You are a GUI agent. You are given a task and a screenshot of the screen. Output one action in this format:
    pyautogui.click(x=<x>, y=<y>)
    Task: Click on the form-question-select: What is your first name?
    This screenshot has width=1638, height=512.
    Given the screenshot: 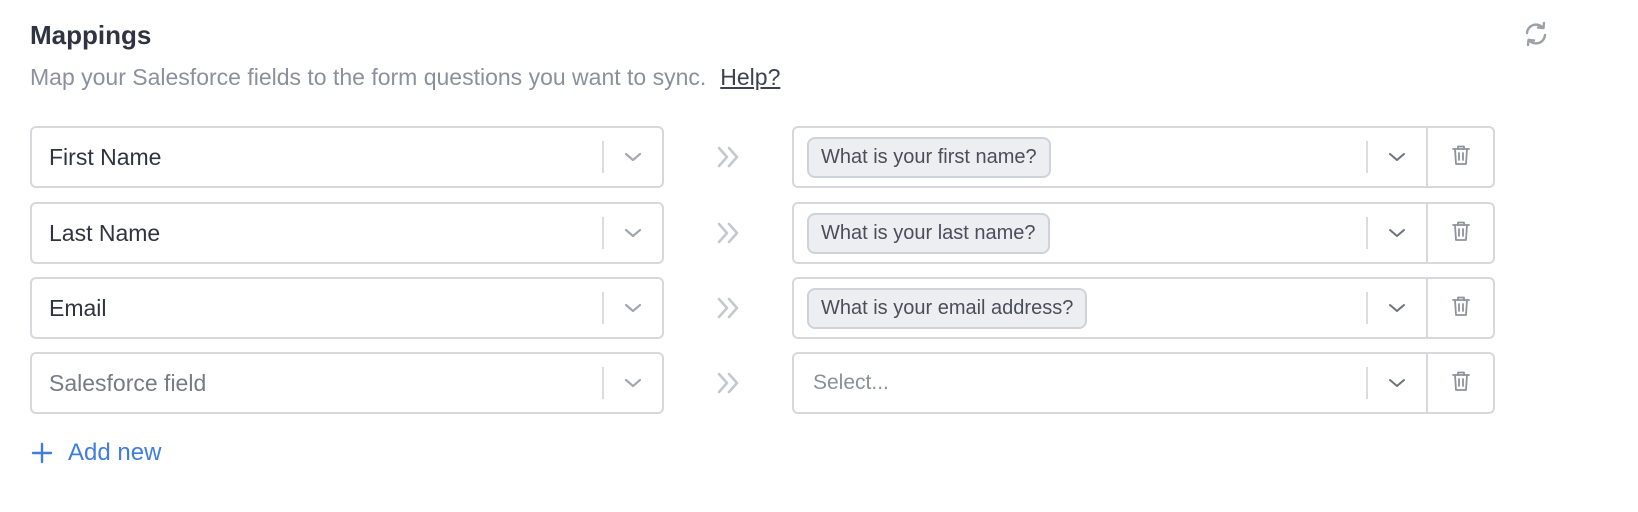 What is the action you would take?
    pyautogui.click(x=1110, y=157)
    